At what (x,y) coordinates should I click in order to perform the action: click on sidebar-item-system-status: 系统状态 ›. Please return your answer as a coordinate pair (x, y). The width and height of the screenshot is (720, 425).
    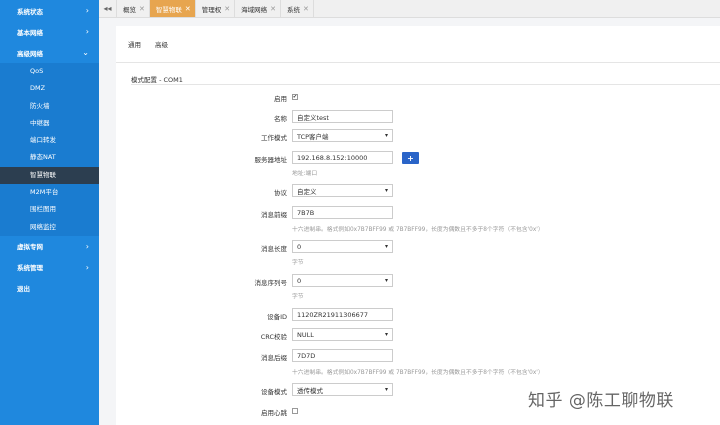
    Looking at the image, I should click on (49, 10).